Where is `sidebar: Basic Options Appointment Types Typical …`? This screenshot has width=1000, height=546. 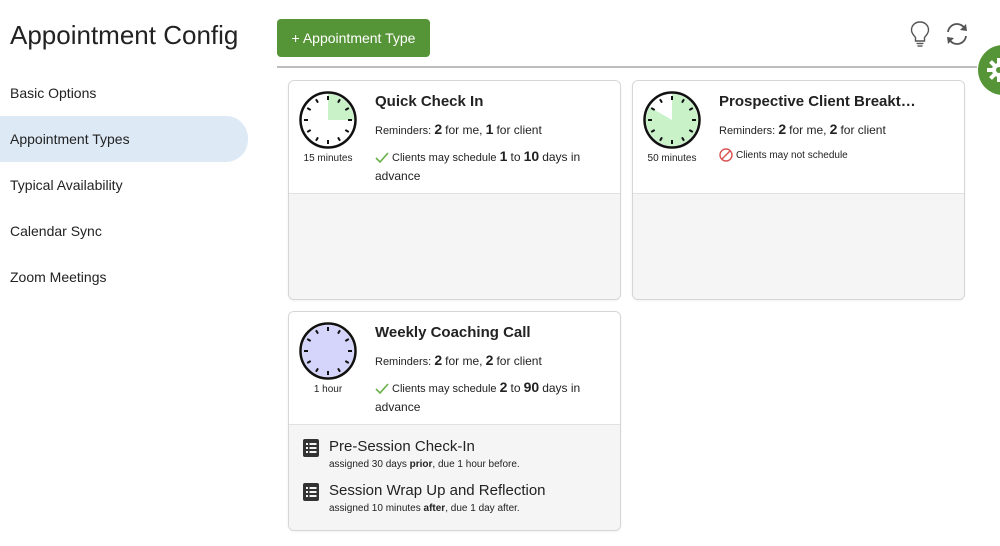
sidebar: Basic Options Appointment Types Typical … is located at coordinates (125, 185).